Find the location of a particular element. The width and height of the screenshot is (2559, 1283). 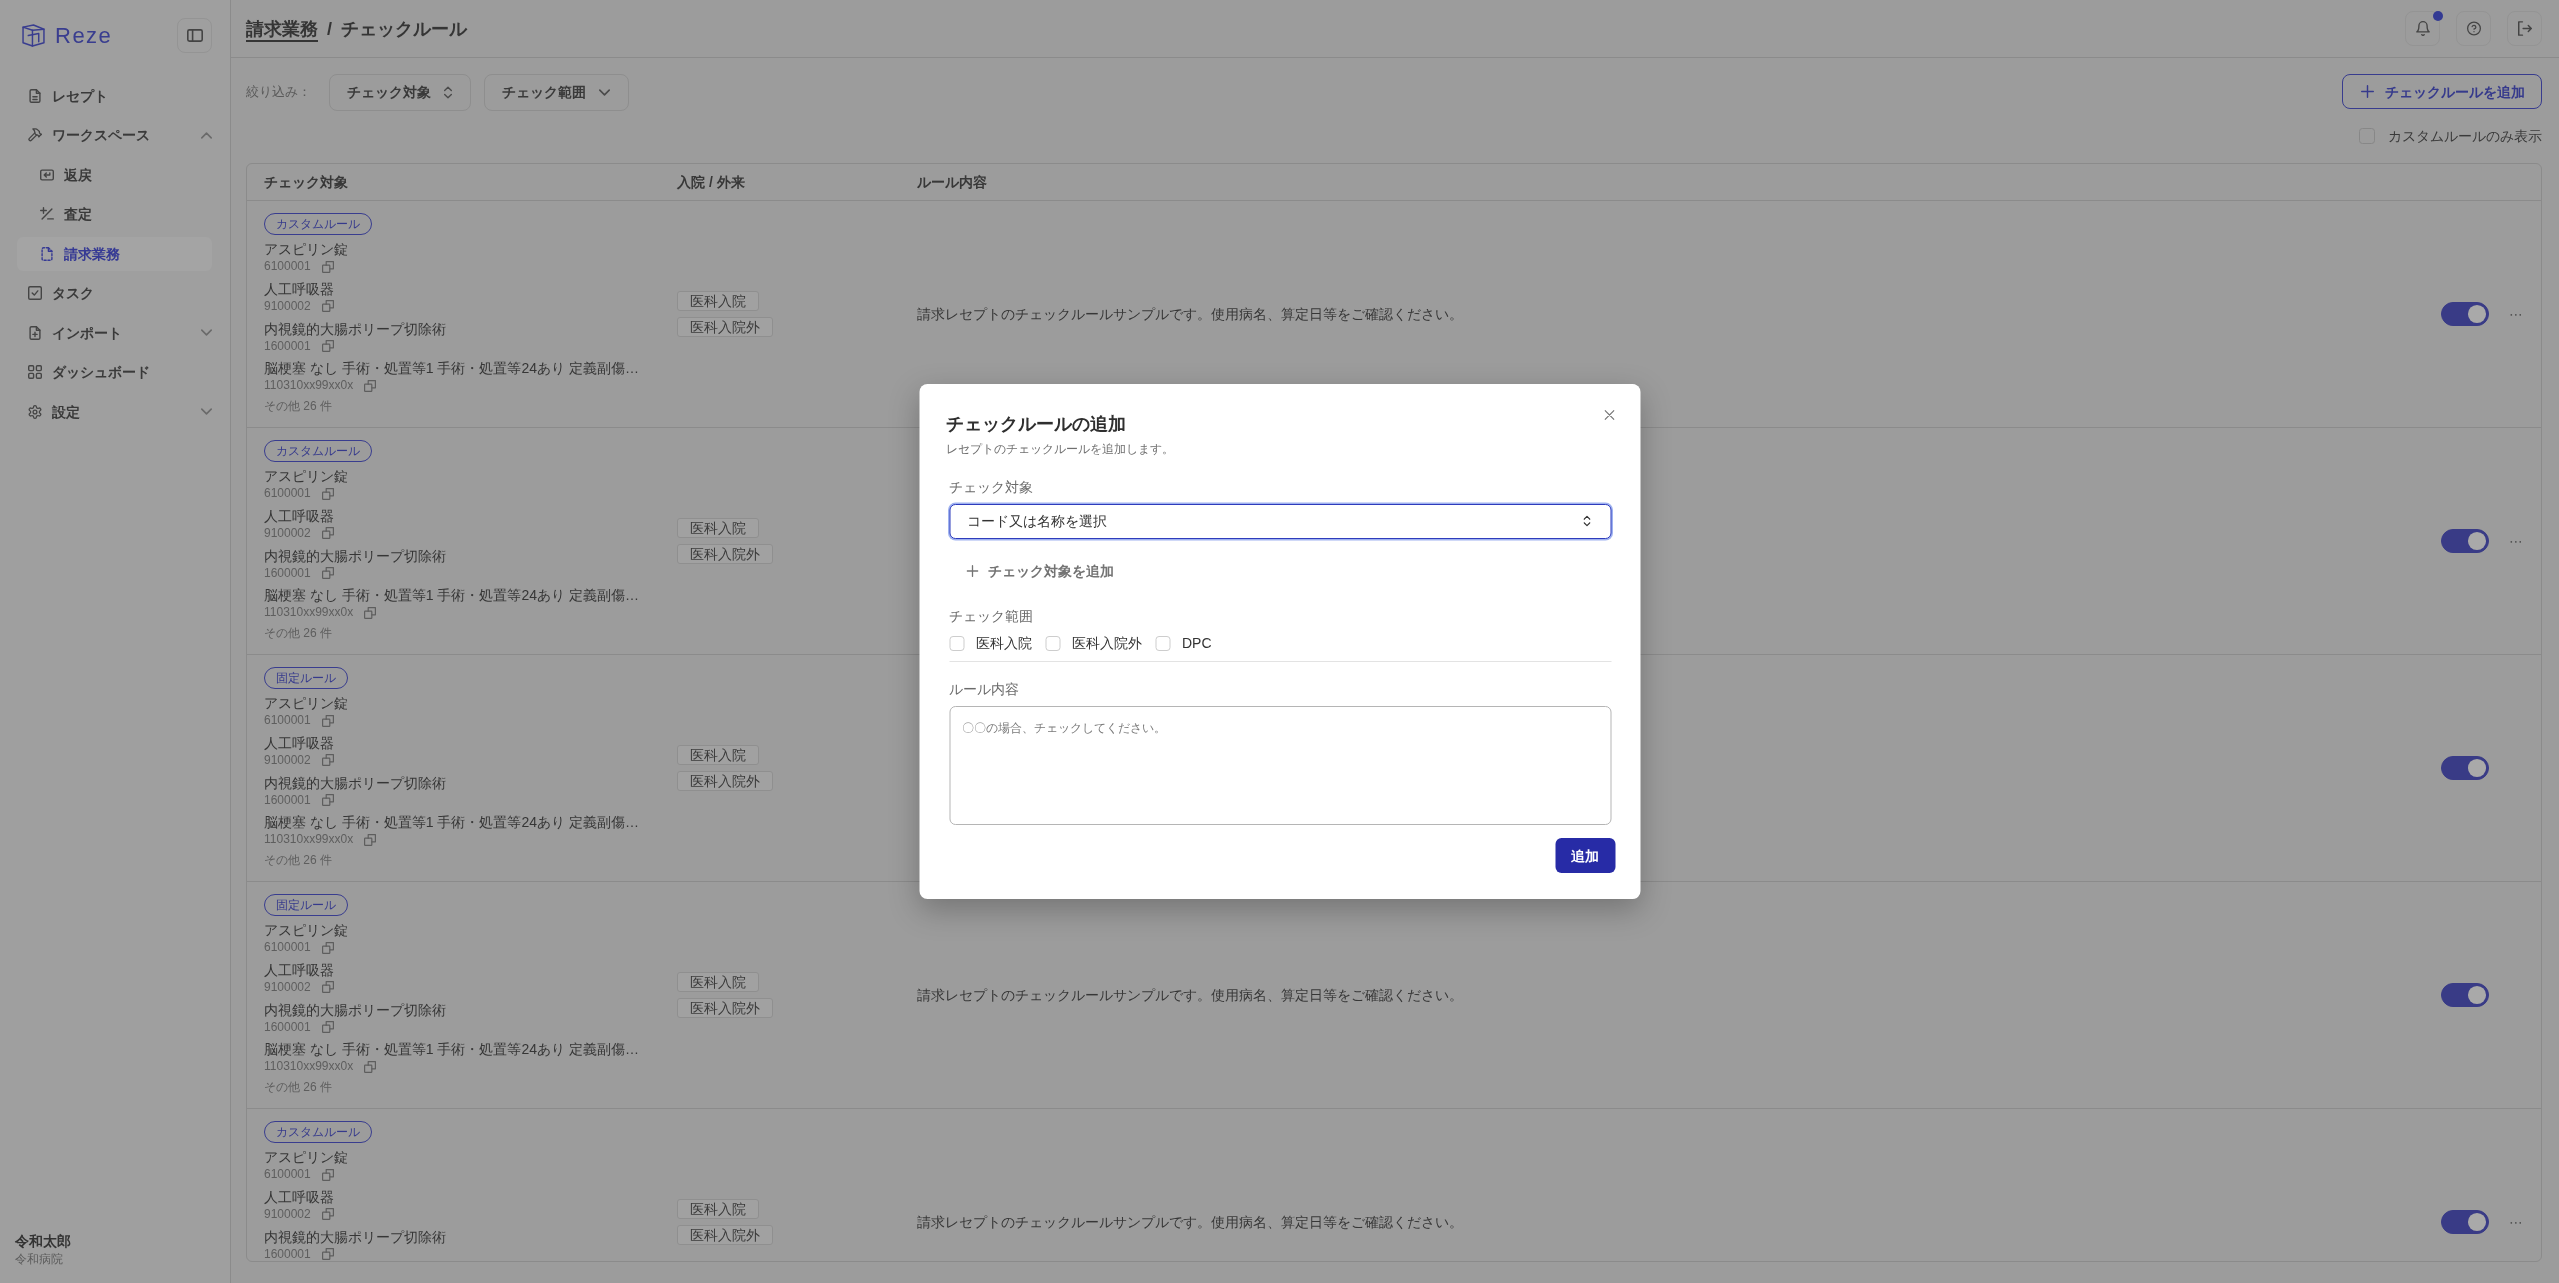

checkbox-label: カスタムルールのみ表示 is located at coordinates (2465, 136).